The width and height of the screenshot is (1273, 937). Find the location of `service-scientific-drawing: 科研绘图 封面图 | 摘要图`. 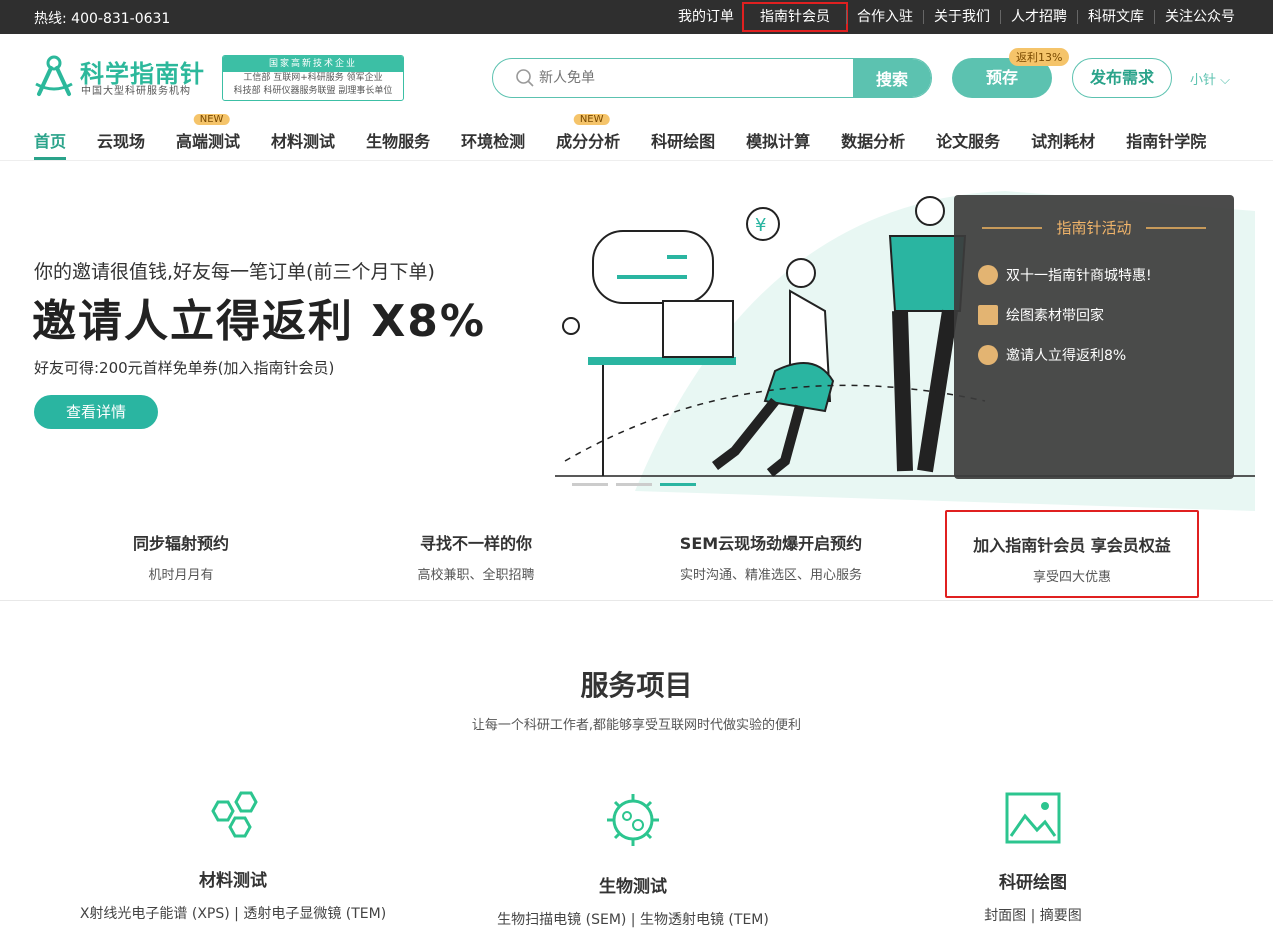

service-scientific-drawing: 科研绘图 封面图 | 摘要图 is located at coordinates (1033, 857).